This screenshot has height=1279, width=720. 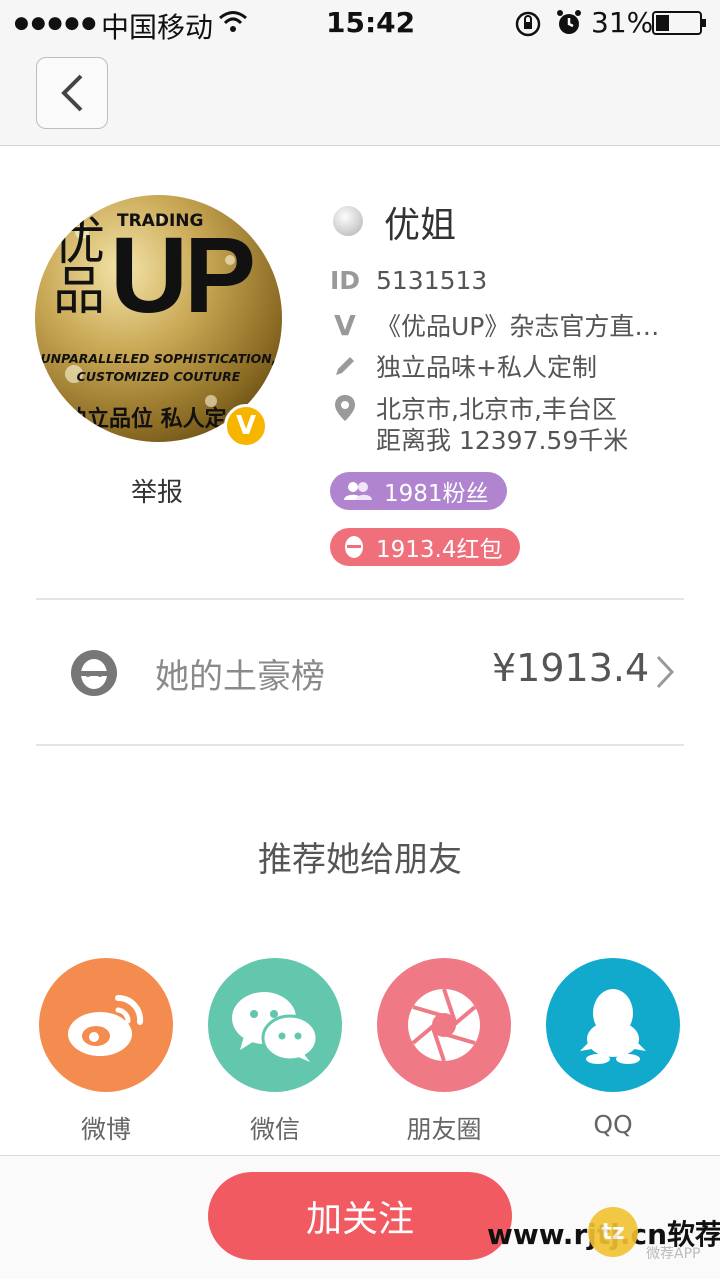 I want to click on watermark-logo: tz, so click(x=613, y=1232).